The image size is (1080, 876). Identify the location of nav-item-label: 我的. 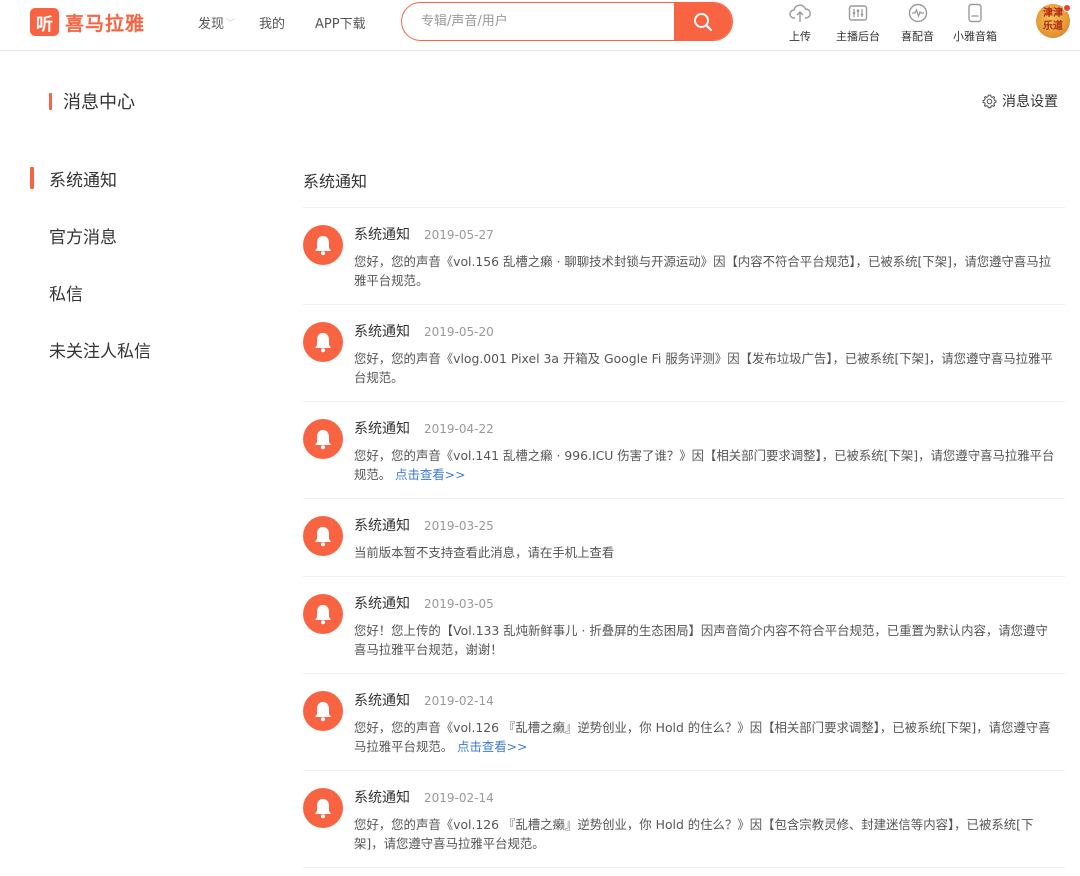
(272, 24).